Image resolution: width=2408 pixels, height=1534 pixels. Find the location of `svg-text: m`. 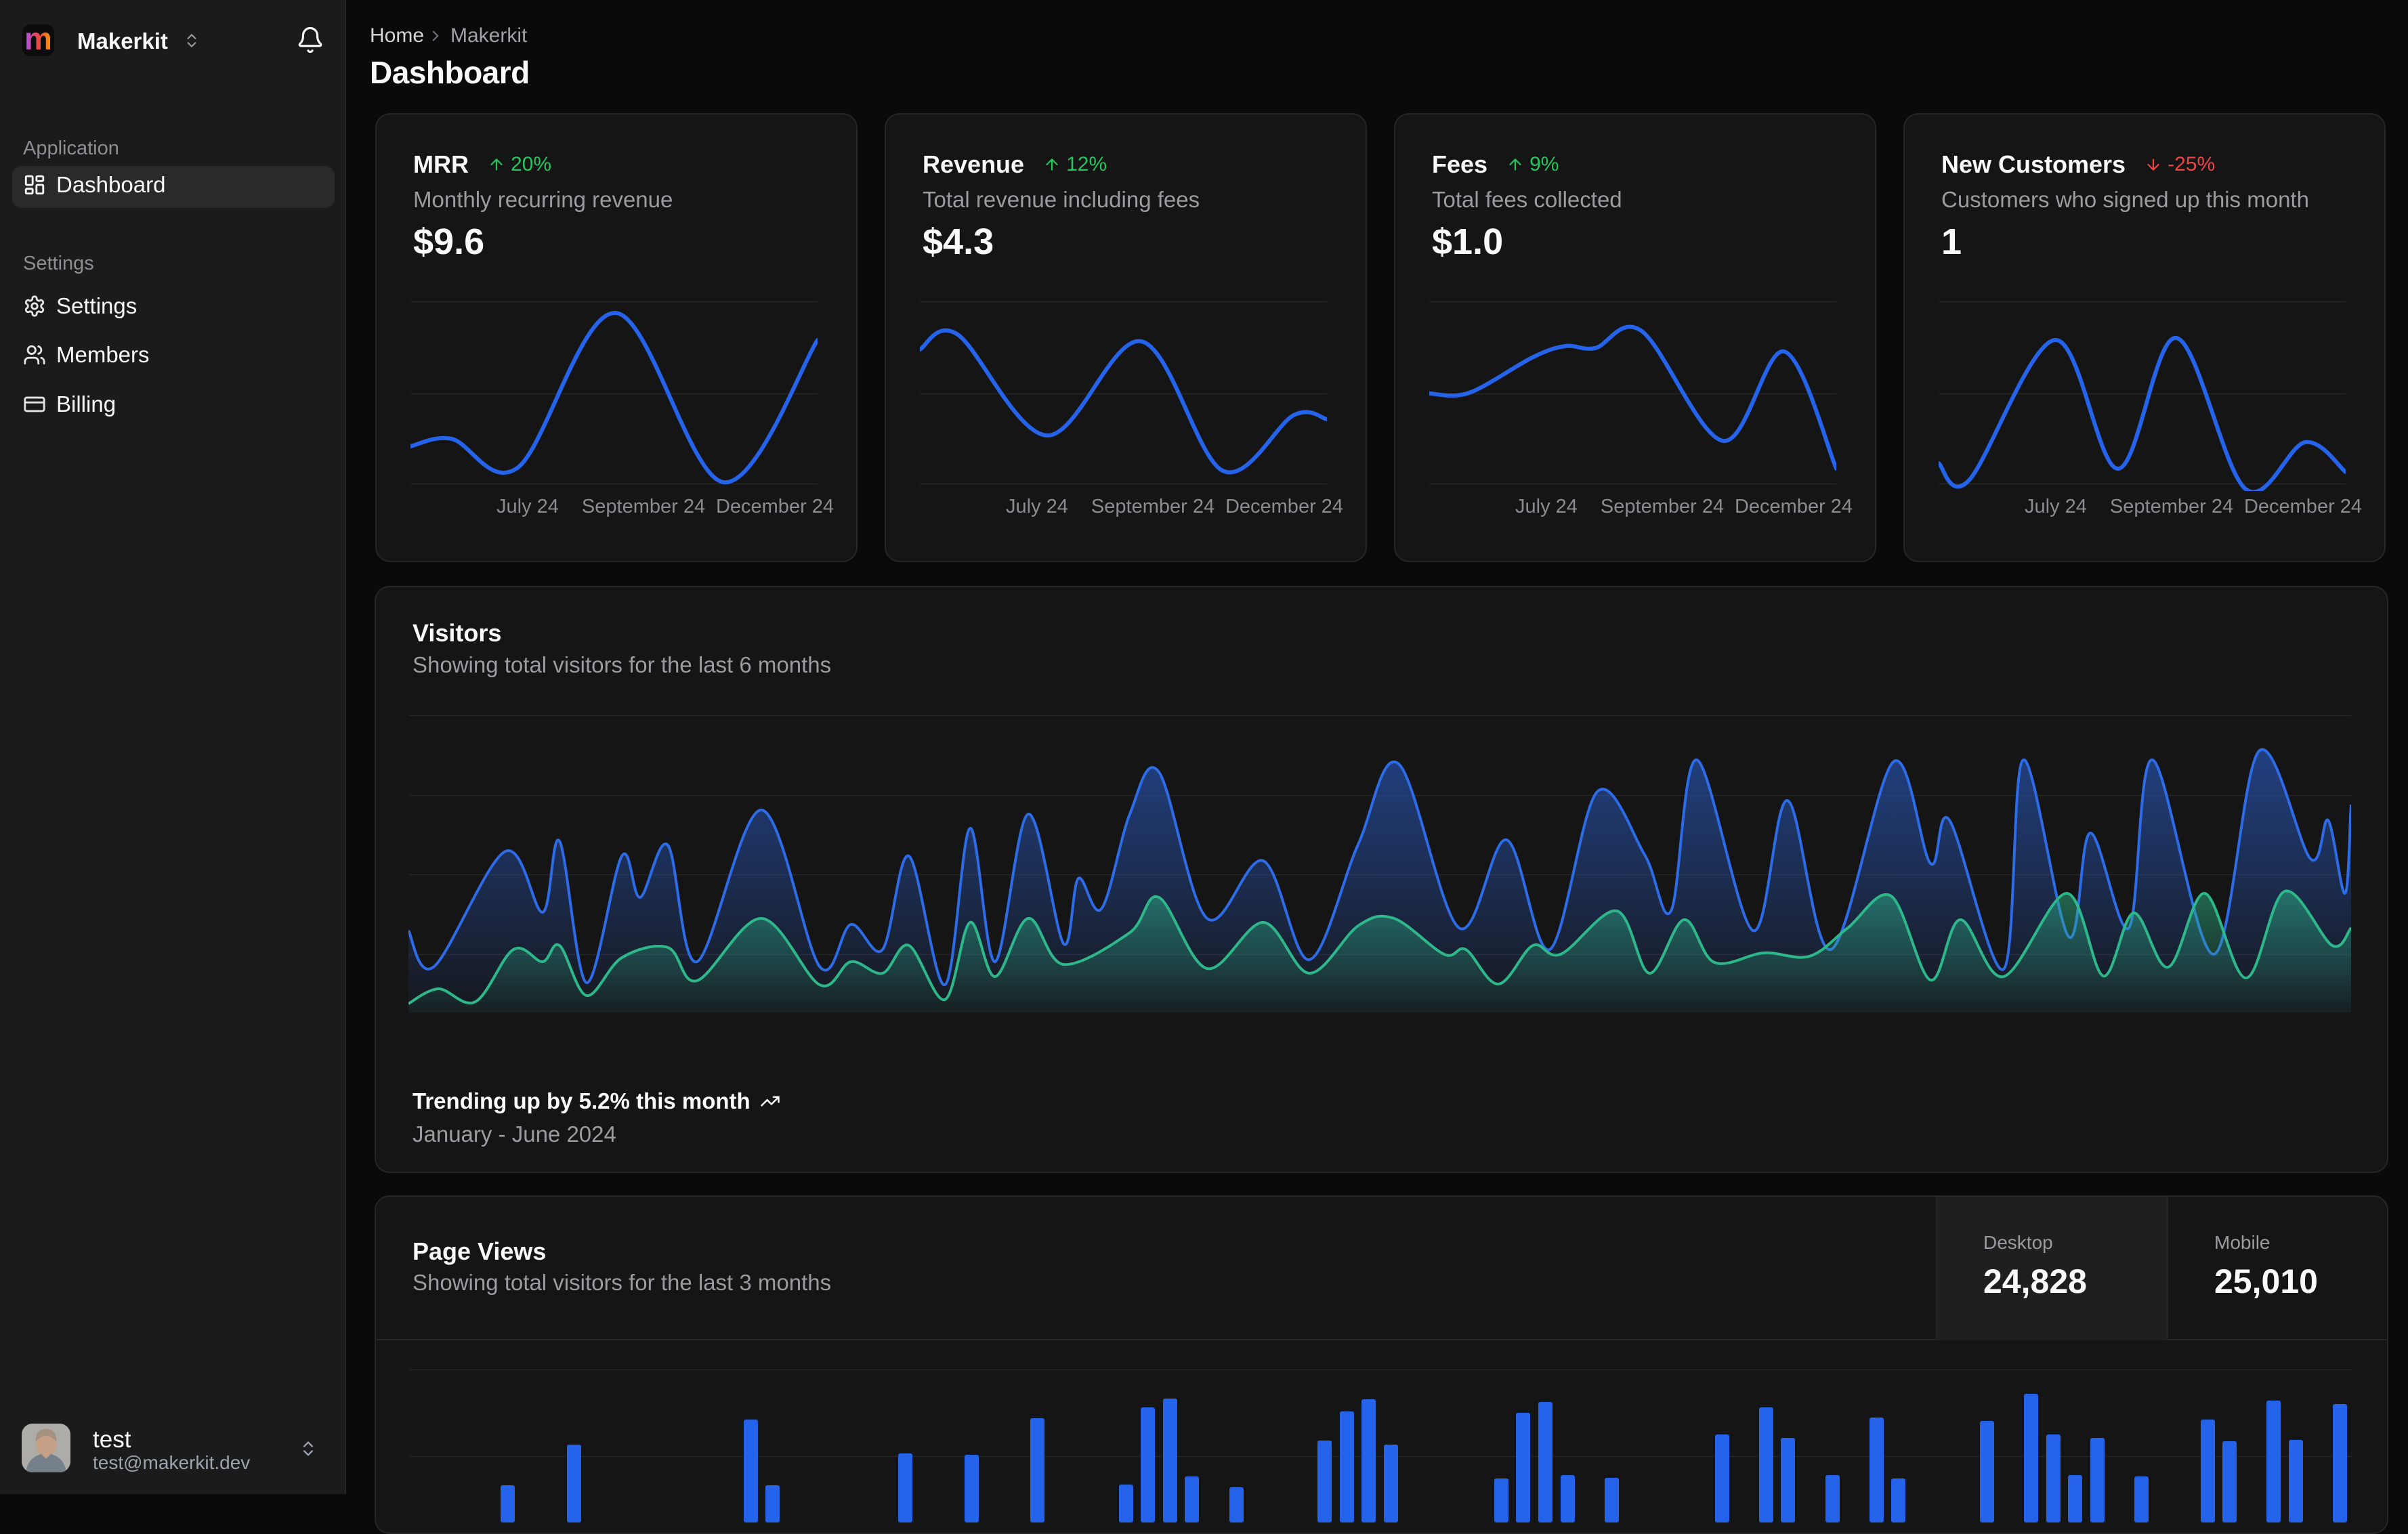

svg-text: m is located at coordinates (38, 40).